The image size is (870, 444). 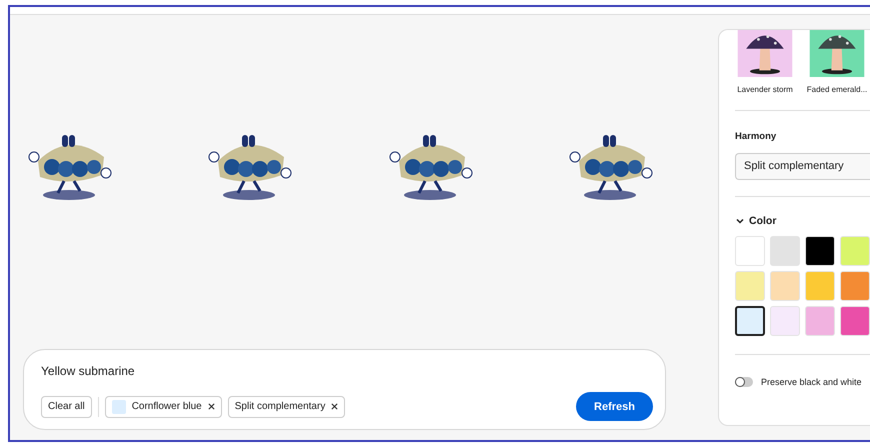 What do you see at coordinates (344, 389) in the screenshot?
I see `prompt-box: Yellow submarine Clear all Cornflower blue Split complementary Refresh` at bounding box center [344, 389].